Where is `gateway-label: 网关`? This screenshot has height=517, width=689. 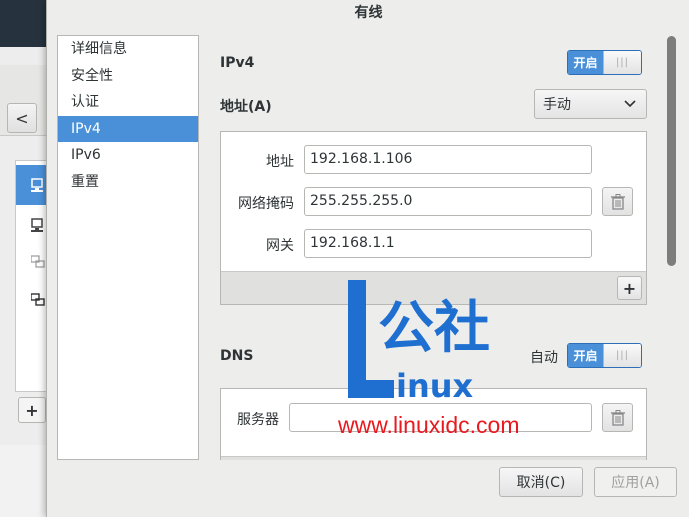 gateway-label: 网关 is located at coordinates (280, 246).